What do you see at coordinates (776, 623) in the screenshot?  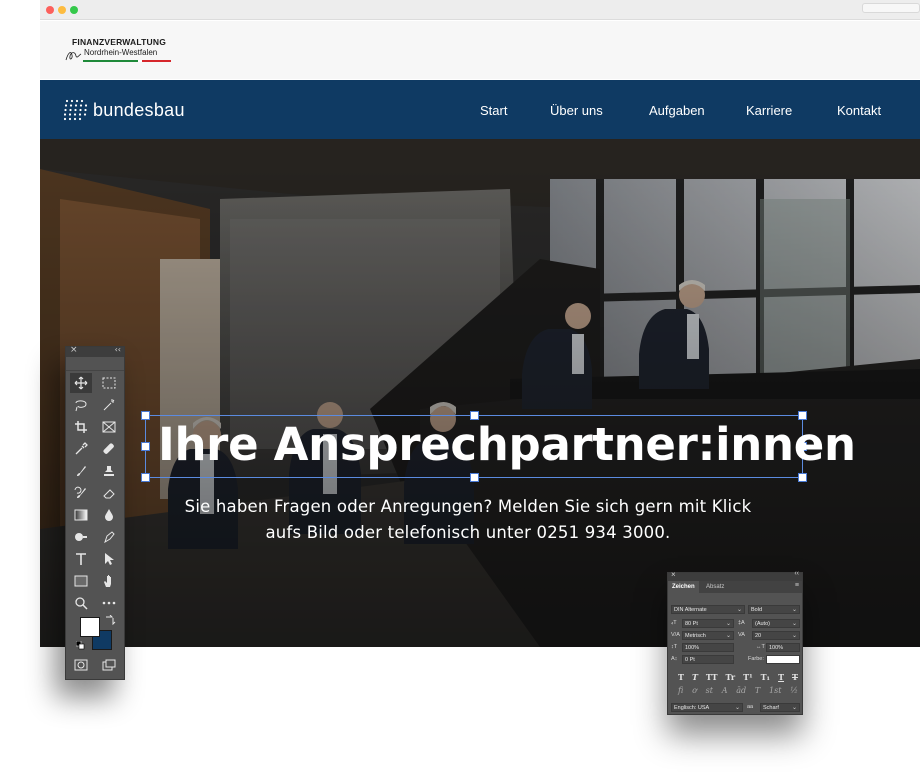 I see `leading-field: (Auto) ⌄` at bounding box center [776, 623].